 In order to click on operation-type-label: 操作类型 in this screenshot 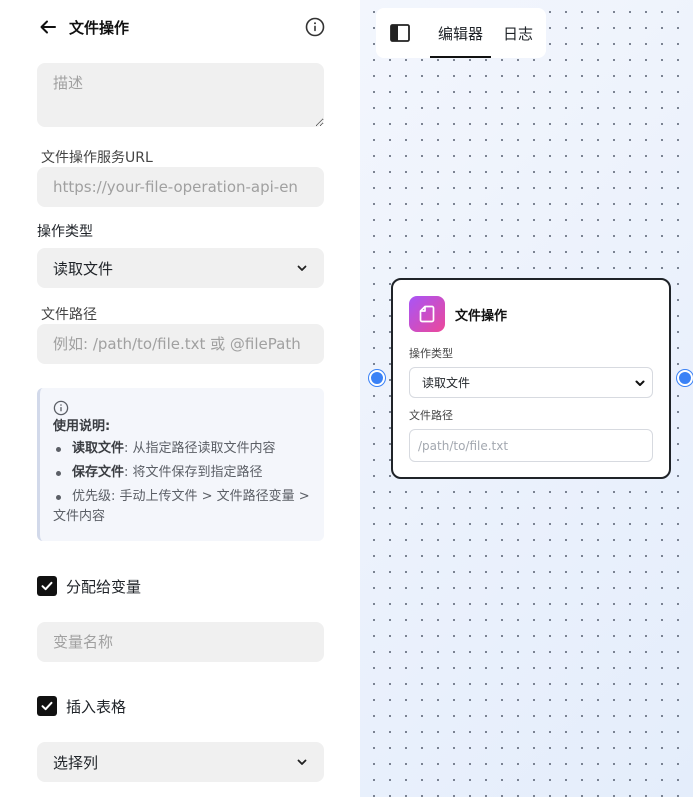, I will do `click(65, 232)`.